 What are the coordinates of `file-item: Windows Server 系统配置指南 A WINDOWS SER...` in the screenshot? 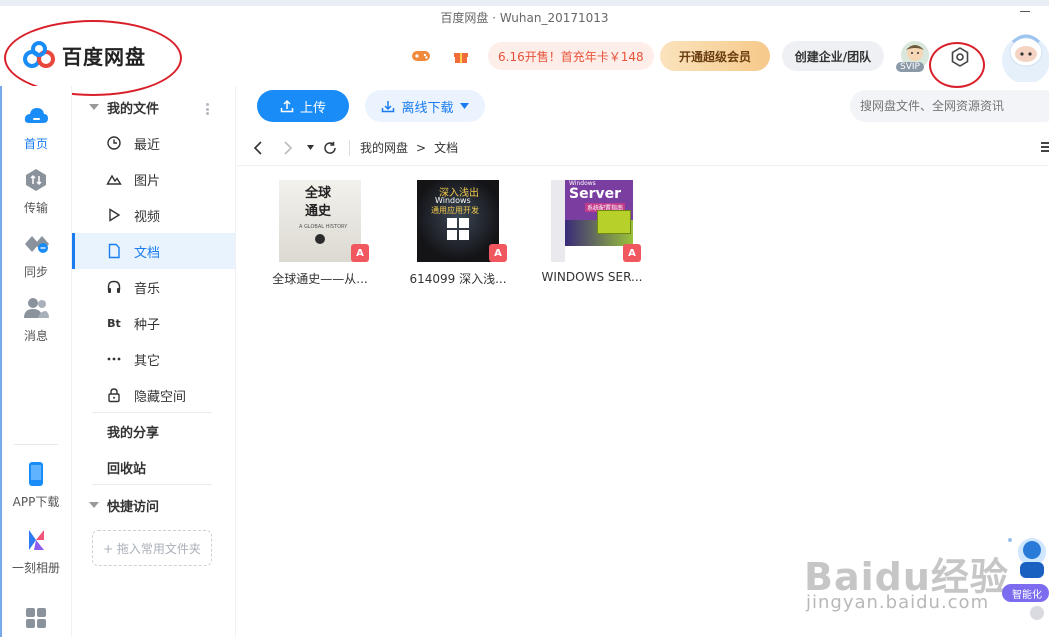 It's located at (592, 232).